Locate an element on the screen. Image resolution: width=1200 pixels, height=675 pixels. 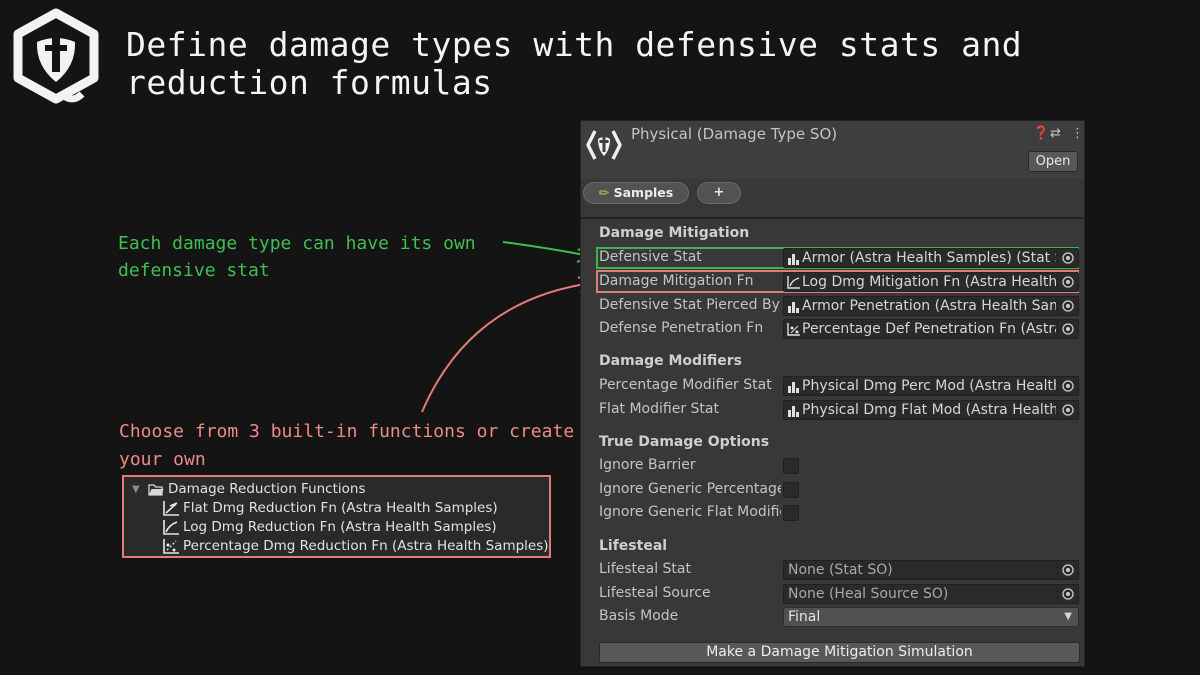
section-damage-modifiers: Damage Modifiers is located at coordinates (670, 361).